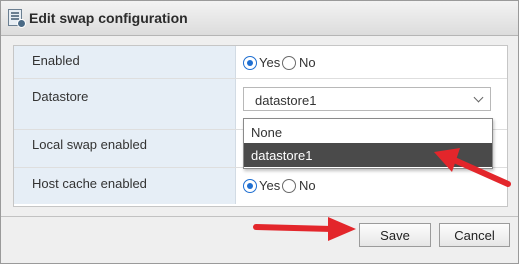 Image resolution: width=519 pixels, height=264 pixels. Describe the element at coordinates (474, 235) in the screenshot. I see `cancel-button: Cancel` at that location.